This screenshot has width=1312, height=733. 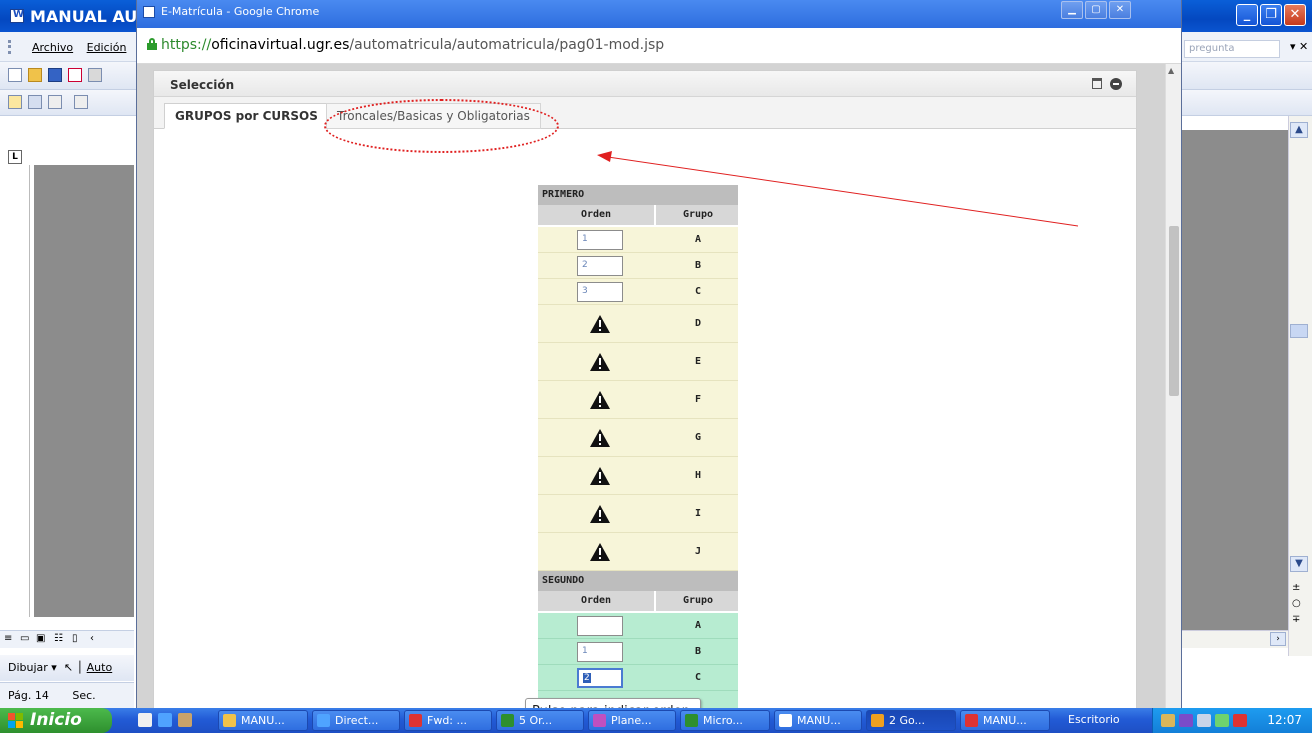 What do you see at coordinates (1168, 720) in the screenshot?
I see `tray-network-icon` at bounding box center [1168, 720].